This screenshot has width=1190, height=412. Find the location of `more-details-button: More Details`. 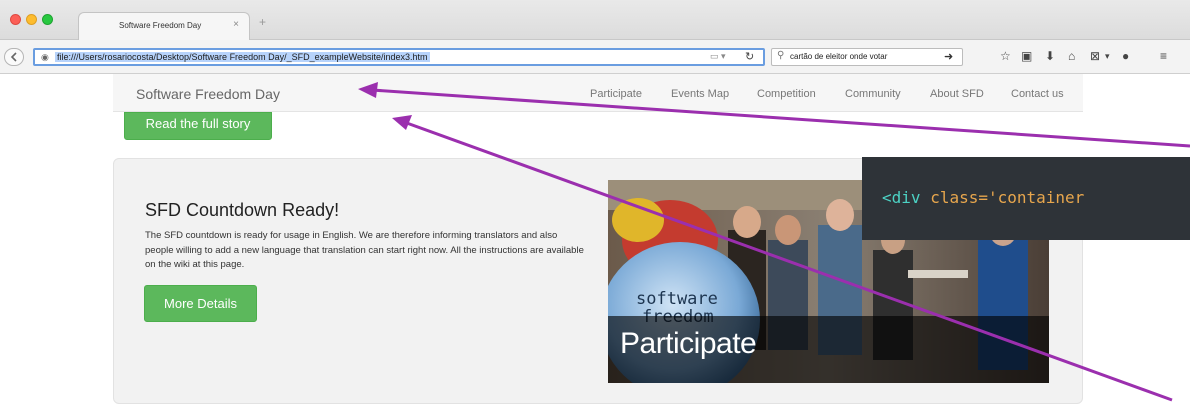

more-details-button: More Details is located at coordinates (200, 303).